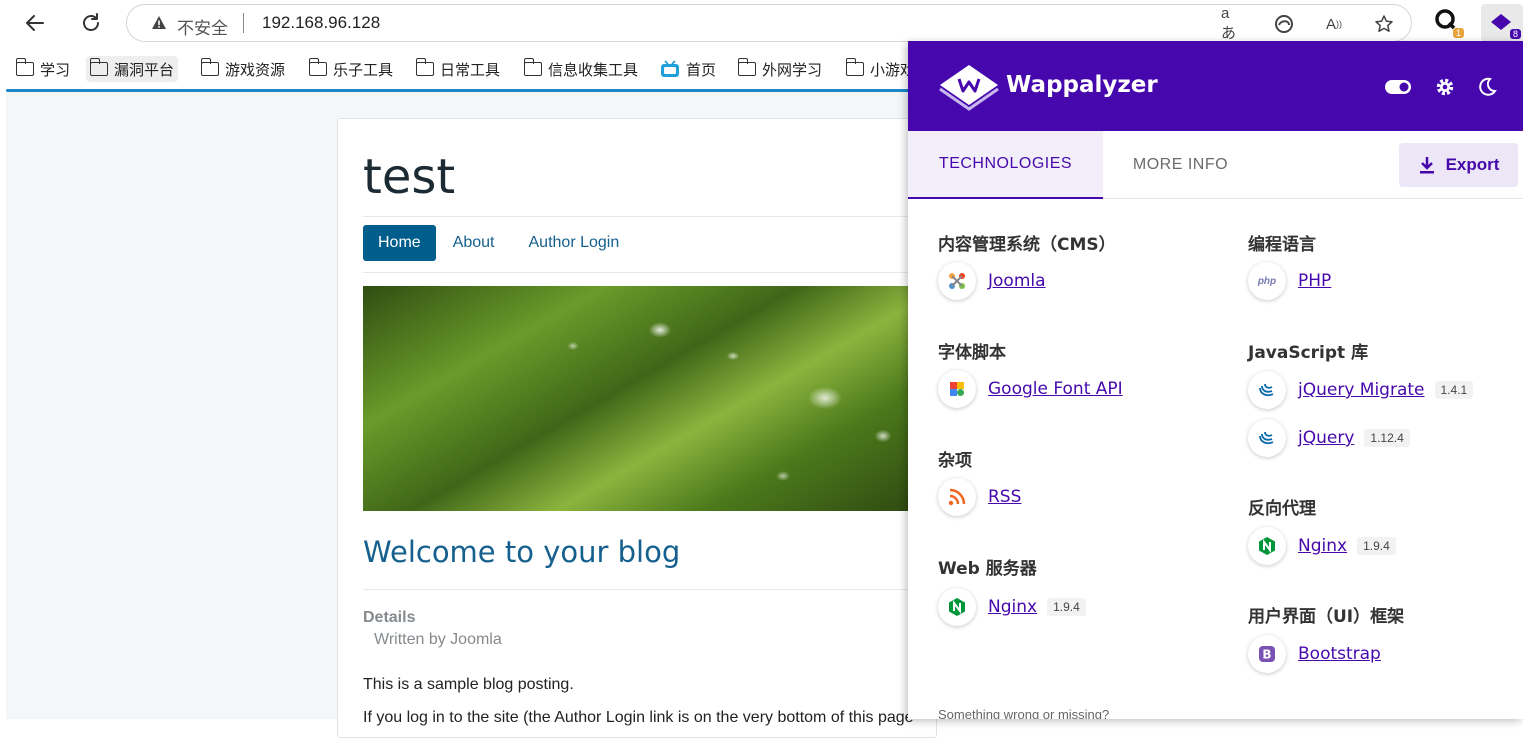  Describe the element at coordinates (574, 243) in the screenshot. I see `menu-author-login: Author Login` at that location.